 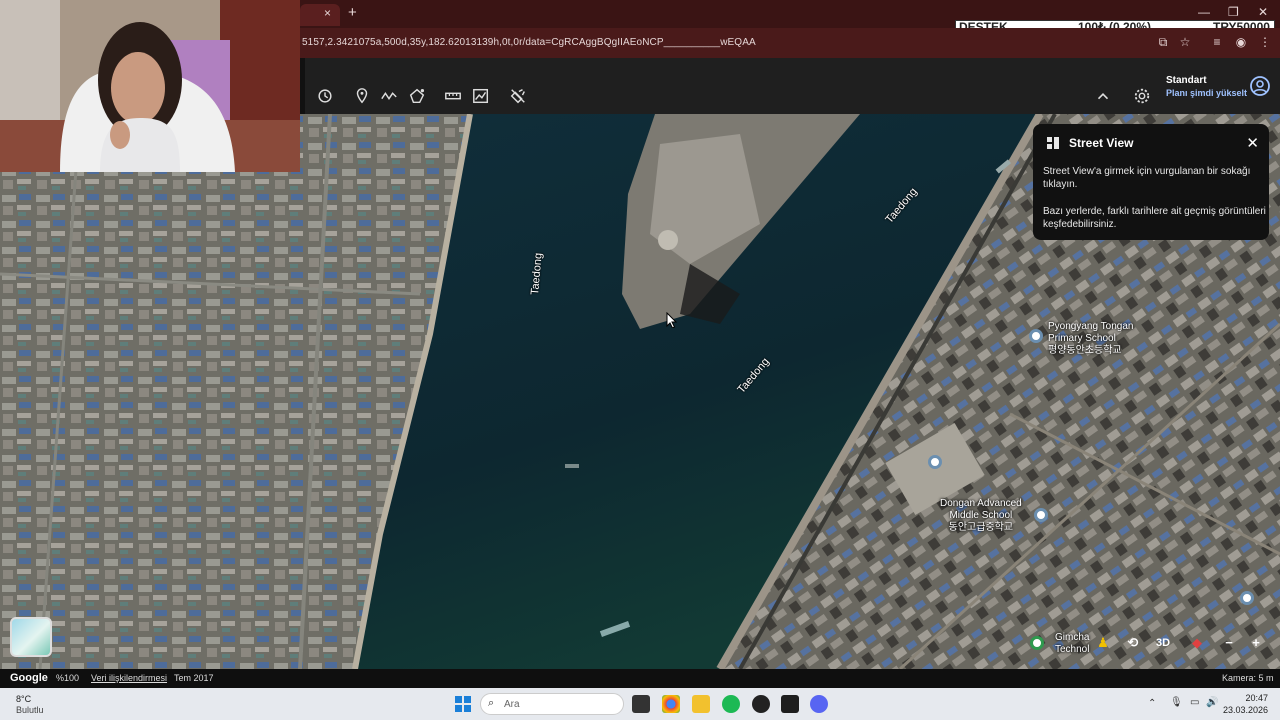 I want to click on tilt-toggle-icon: ⟲, so click(x=1133, y=643).